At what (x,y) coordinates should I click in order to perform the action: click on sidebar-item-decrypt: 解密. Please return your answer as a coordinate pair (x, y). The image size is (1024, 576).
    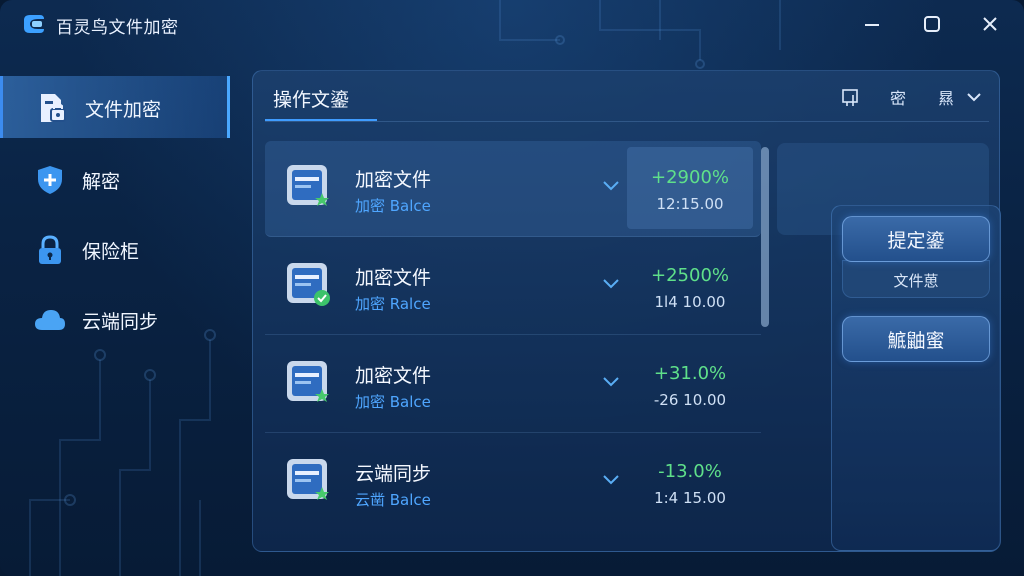
    Looking at the image, I should click on (115, 179).